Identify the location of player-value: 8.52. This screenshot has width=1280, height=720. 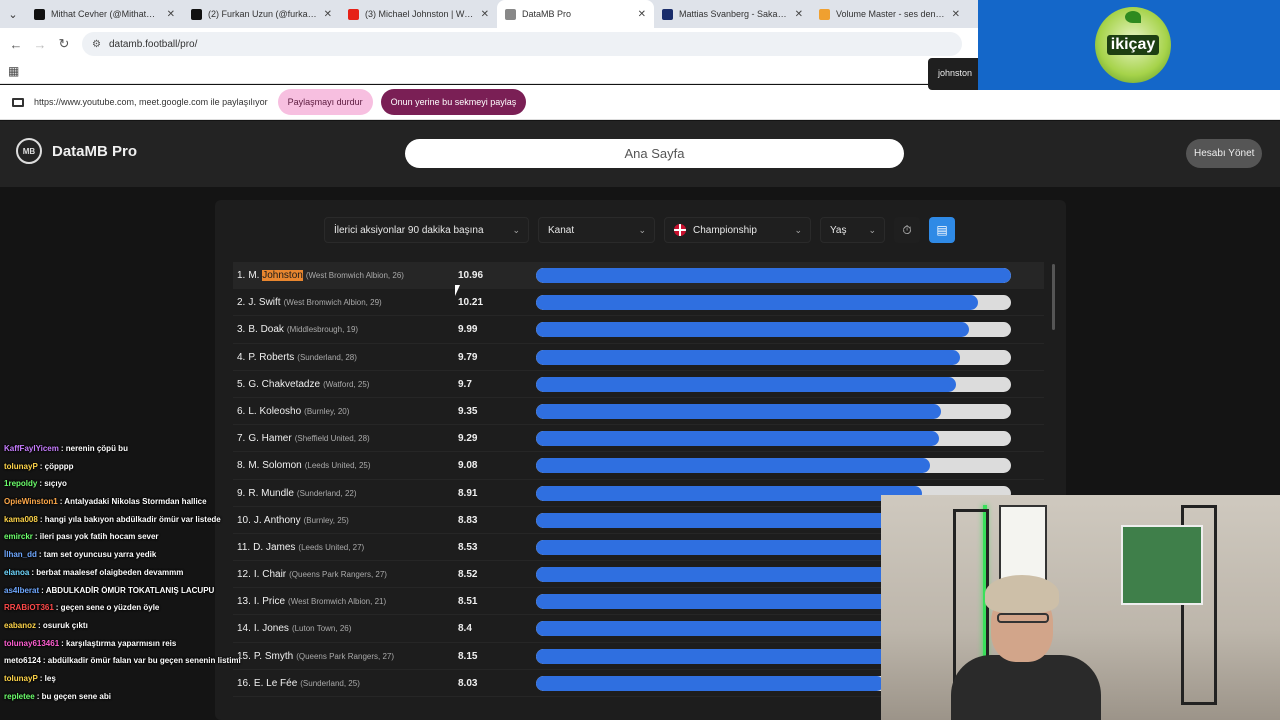
(468, 575).